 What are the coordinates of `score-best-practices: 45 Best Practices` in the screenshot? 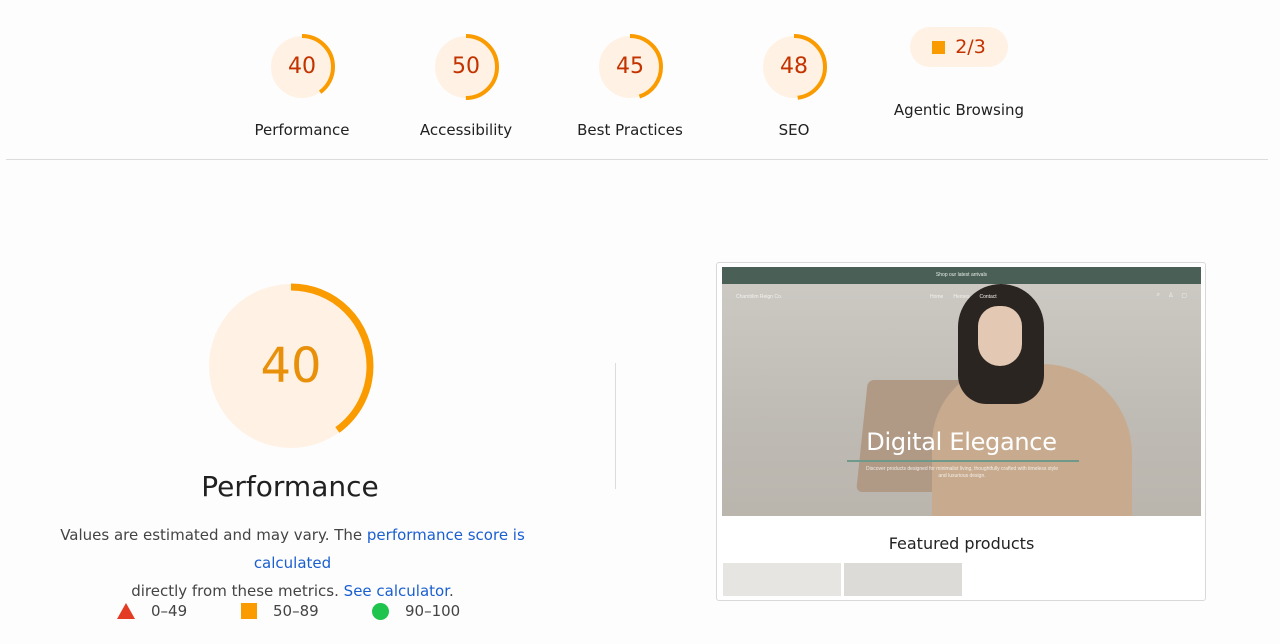 It's located at (630, 86).